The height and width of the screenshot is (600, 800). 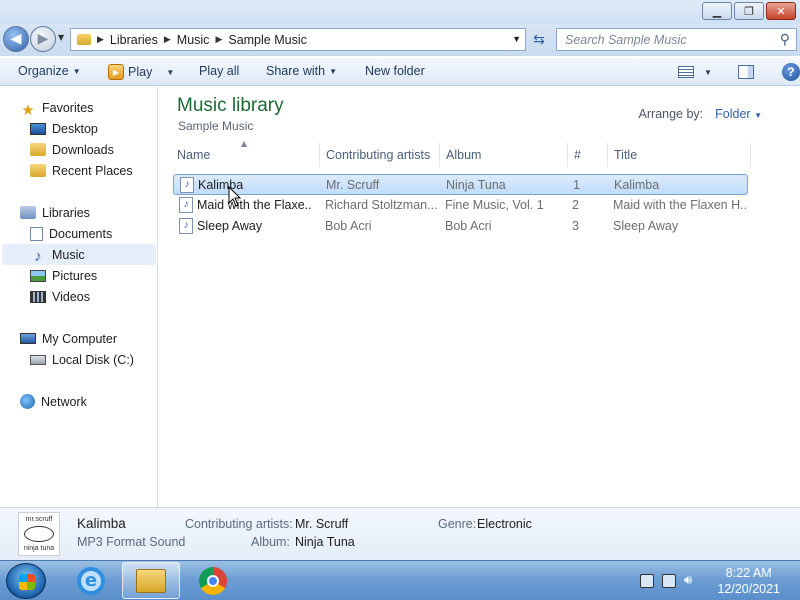 I want to click on chrome-icon, so click(x=213, y=580).